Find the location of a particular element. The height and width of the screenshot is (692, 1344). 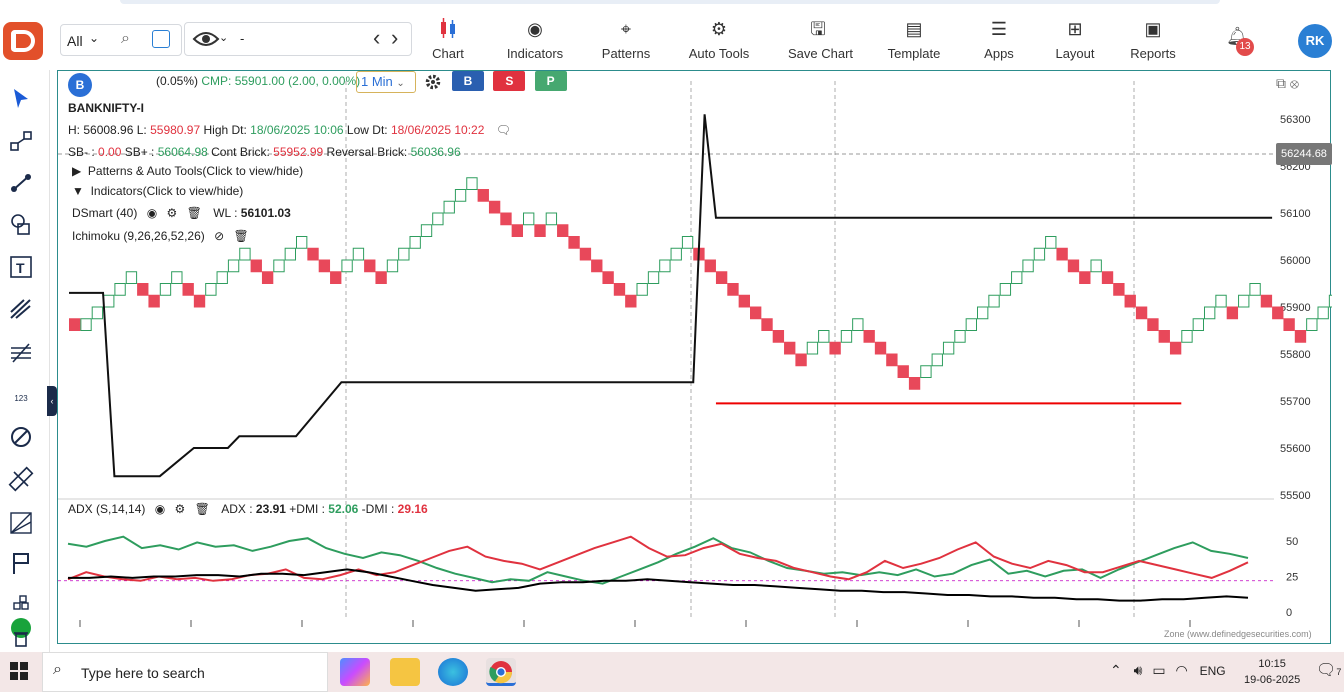

toolbar-reports: ▣ Reports is located at coordinates (1153, 40).